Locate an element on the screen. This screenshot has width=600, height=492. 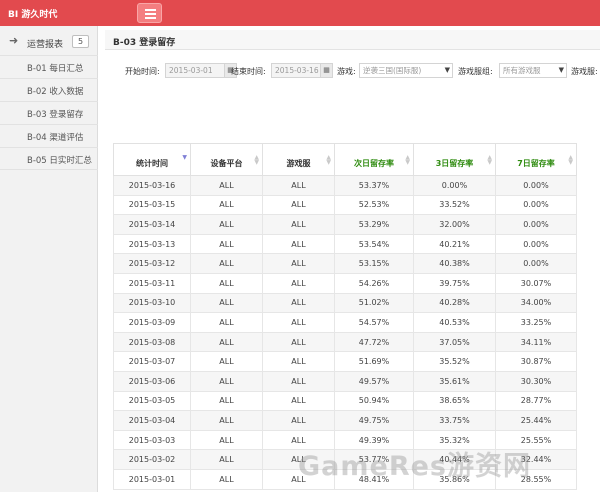
sidebar-section-reports: ➜ 运营报表 5 is located at coordinates (49, 42).